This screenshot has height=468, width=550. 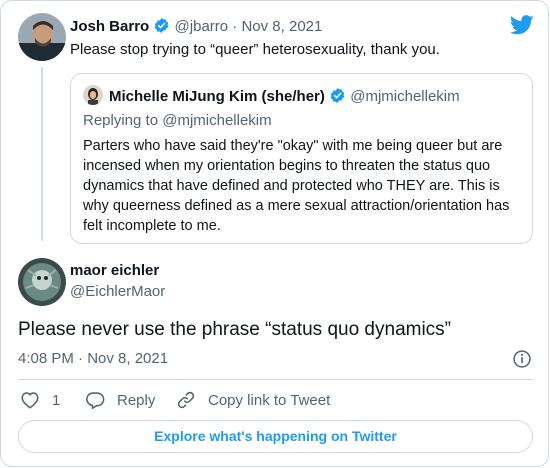 What do you see at coordinates (56, 400) in the screenshot?
I see `like-count: 1` at bounding box center [56, 400].